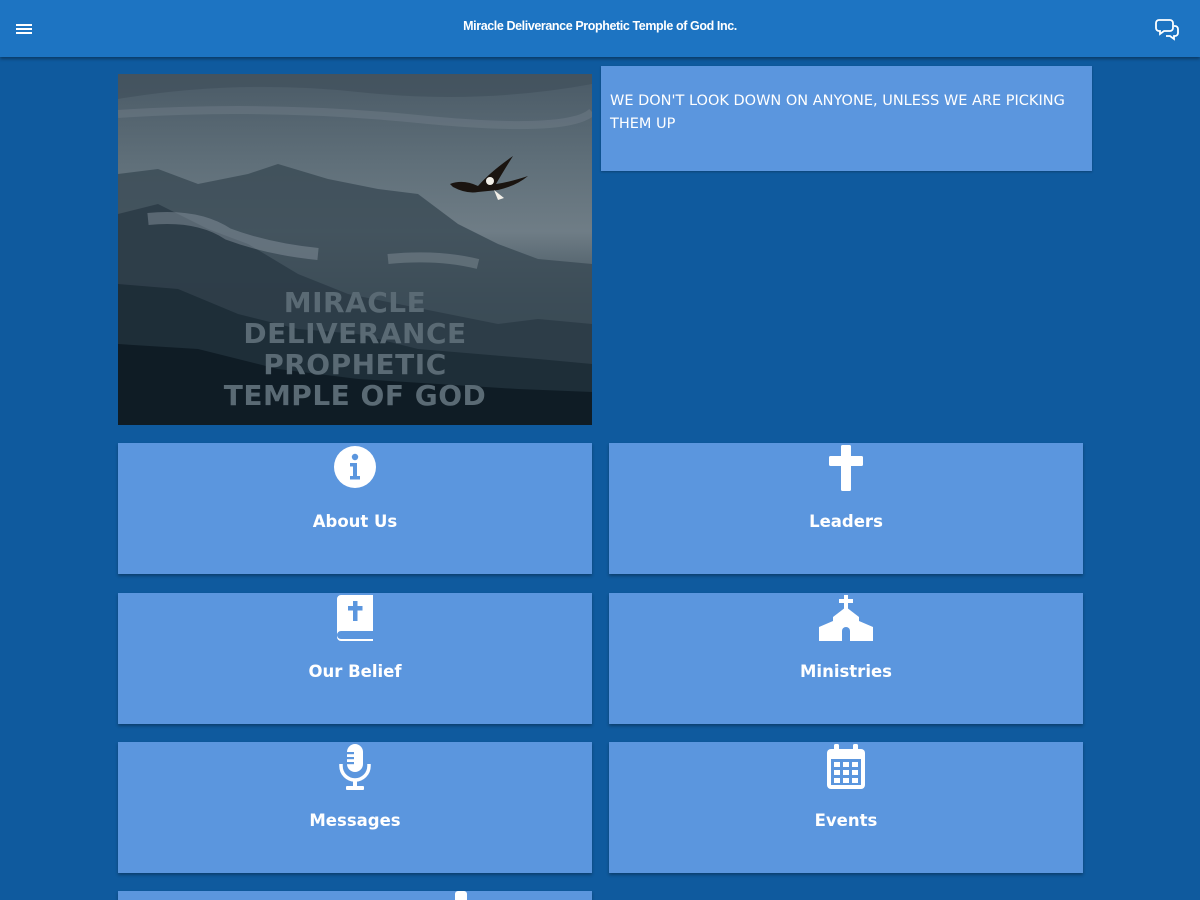 The image size is (1200, 900). Describe the element at coordinates (846, 658) in the screenshot. I see `tile-ministries: Ministries` at that location.